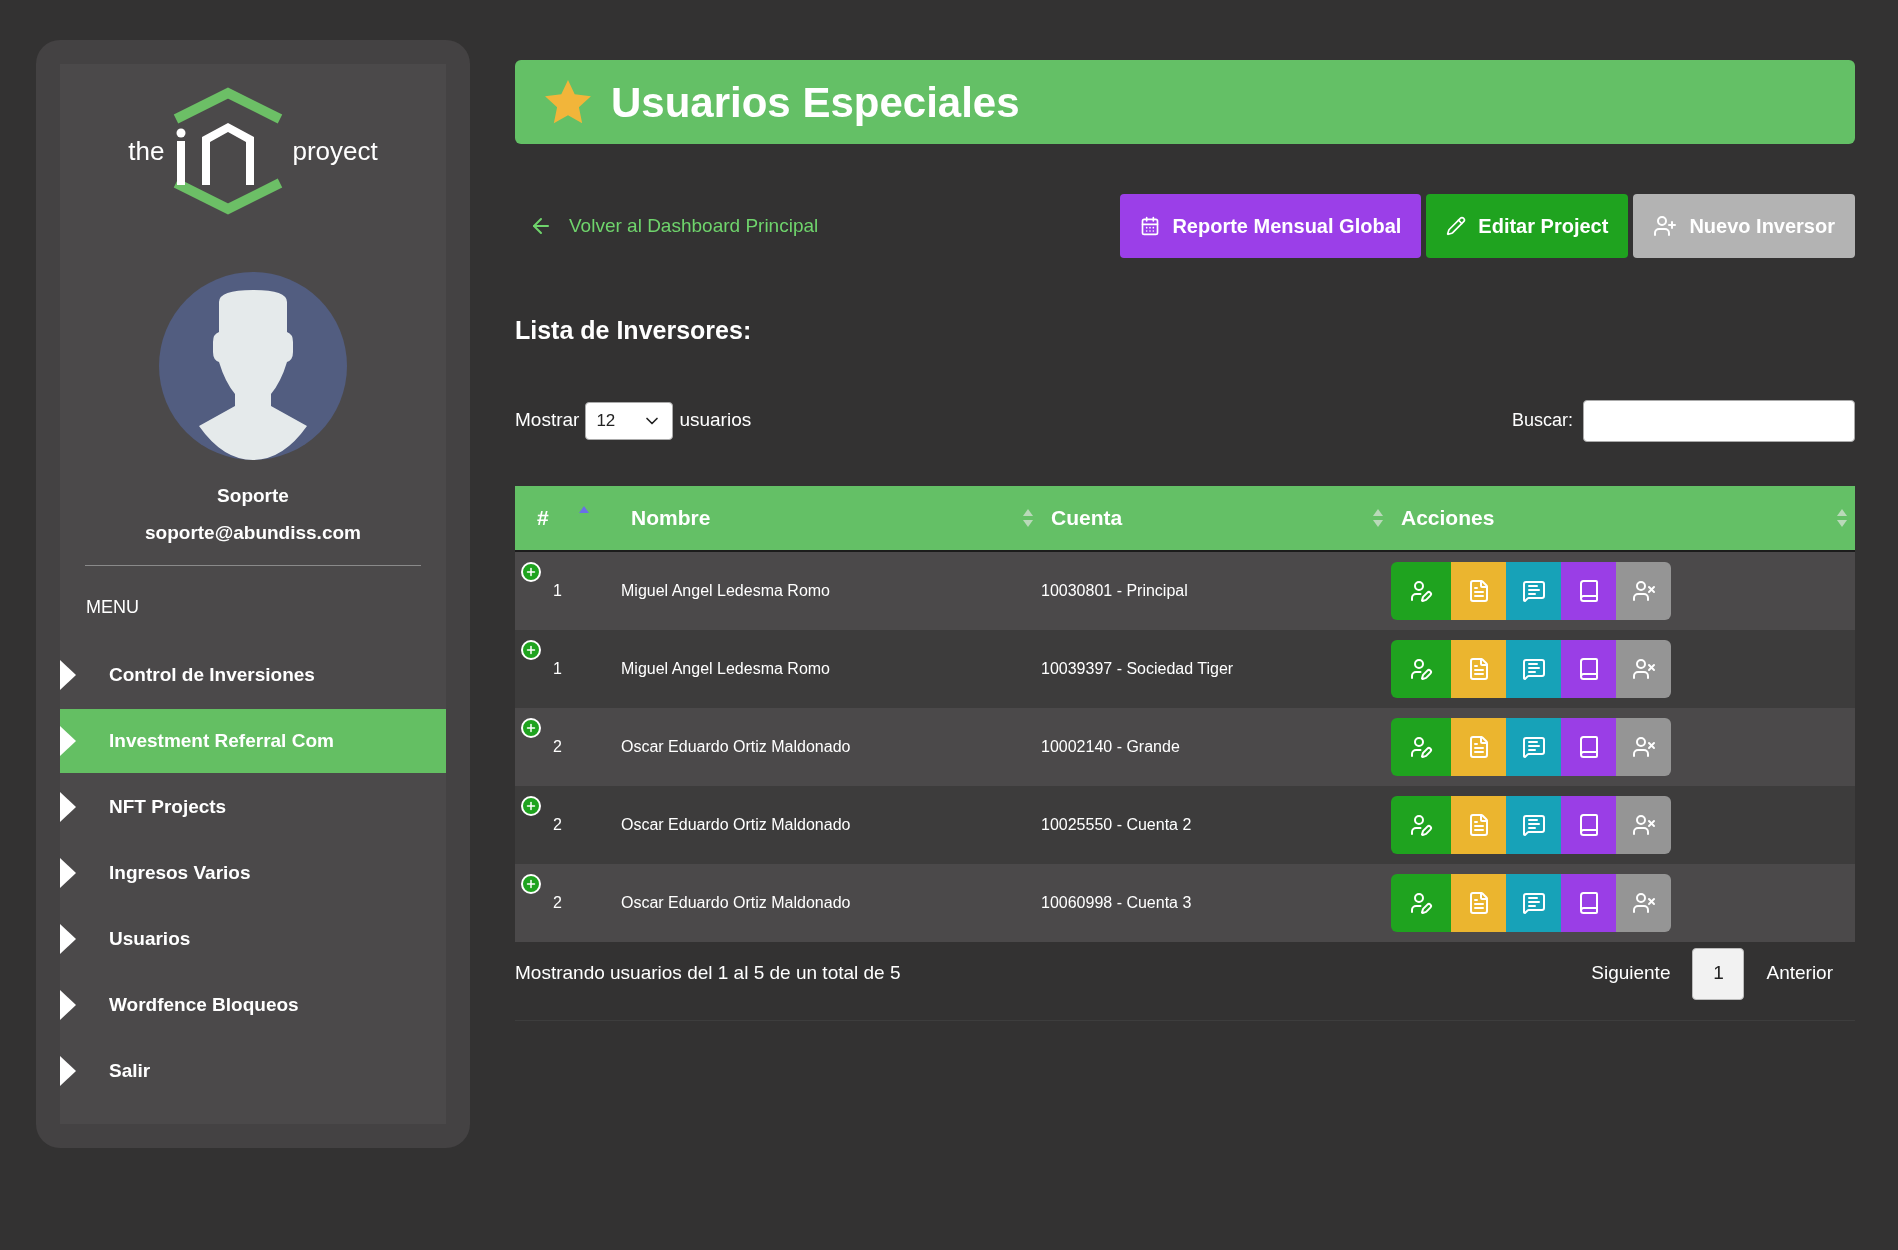 The height and width of the screenshot is (1250, 1898). Describe the element at coordinates (1631, 973) in the screenshot. I see `pagination-button: Siguiente` at that location.